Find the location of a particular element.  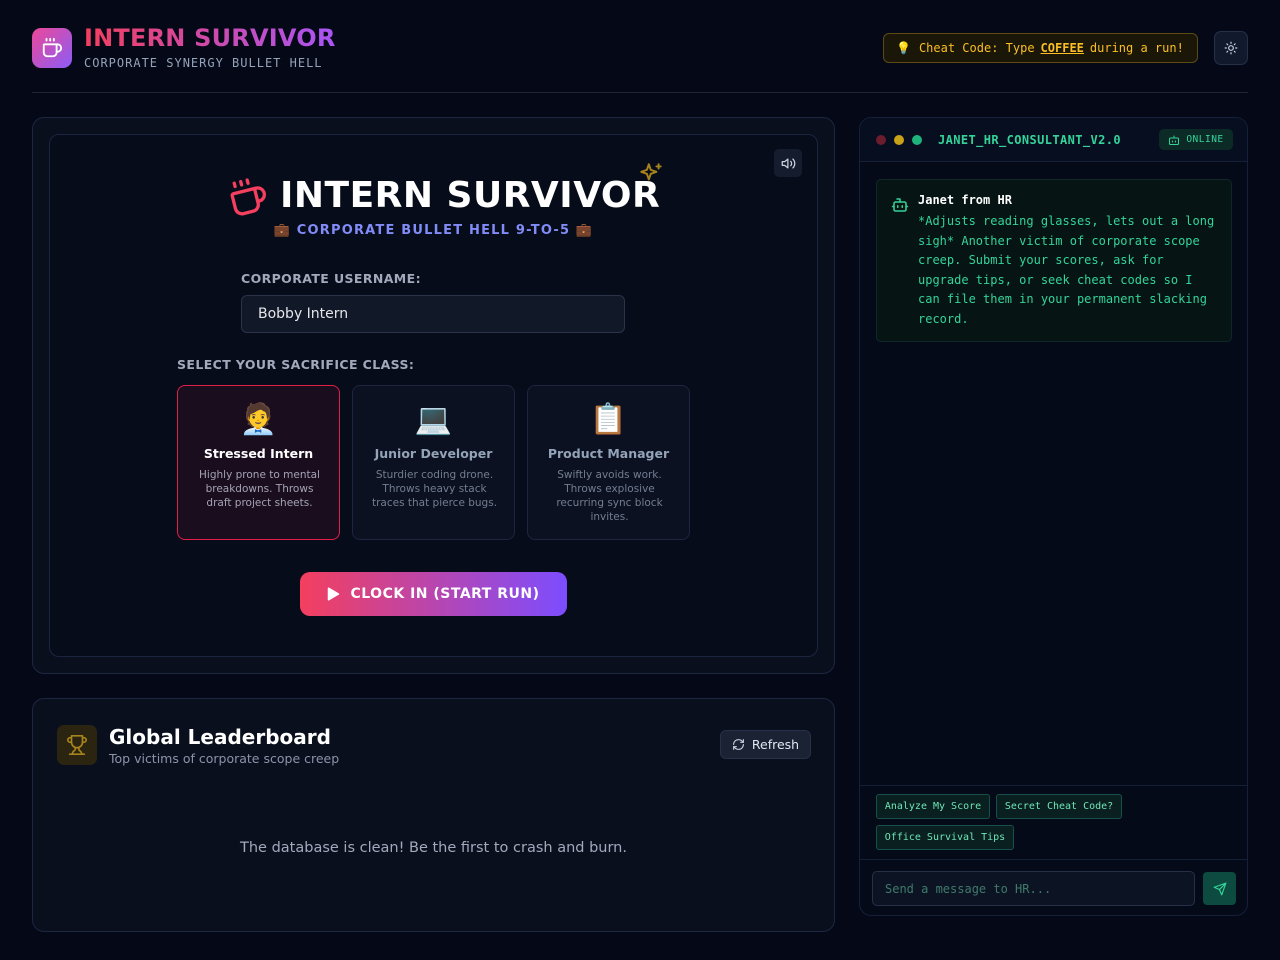

send-button is located at coordinates (1219, 888).